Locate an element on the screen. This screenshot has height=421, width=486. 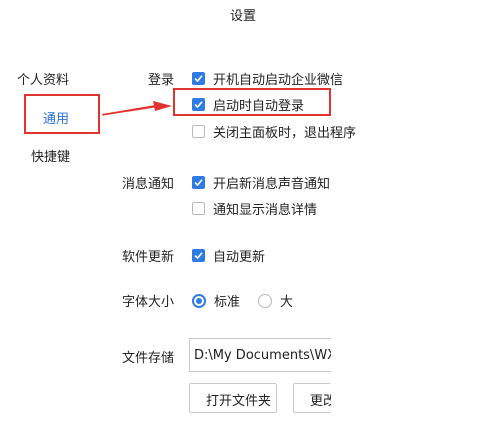
auto-login-option: 启动时自动登录 is located at coordinates (248, 104).